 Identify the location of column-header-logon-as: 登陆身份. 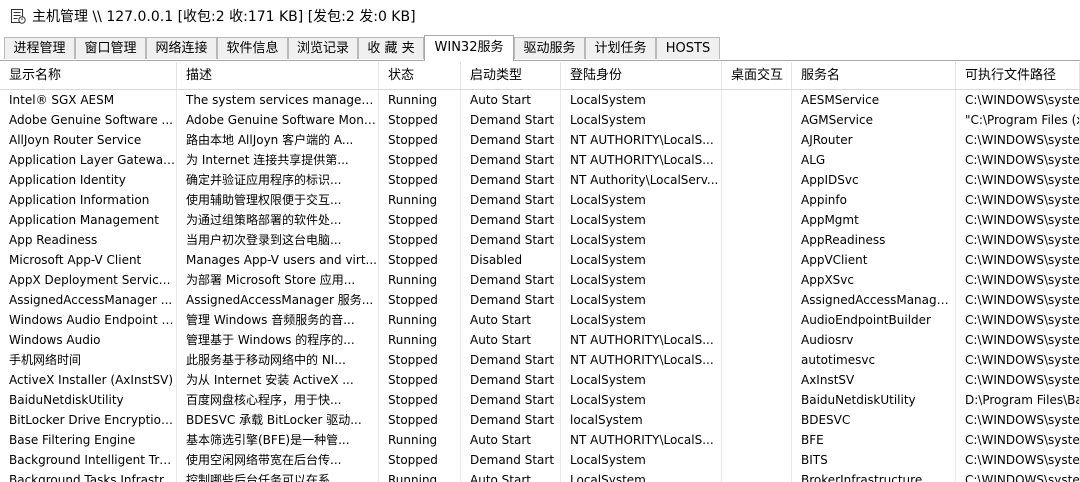
(641, 75).